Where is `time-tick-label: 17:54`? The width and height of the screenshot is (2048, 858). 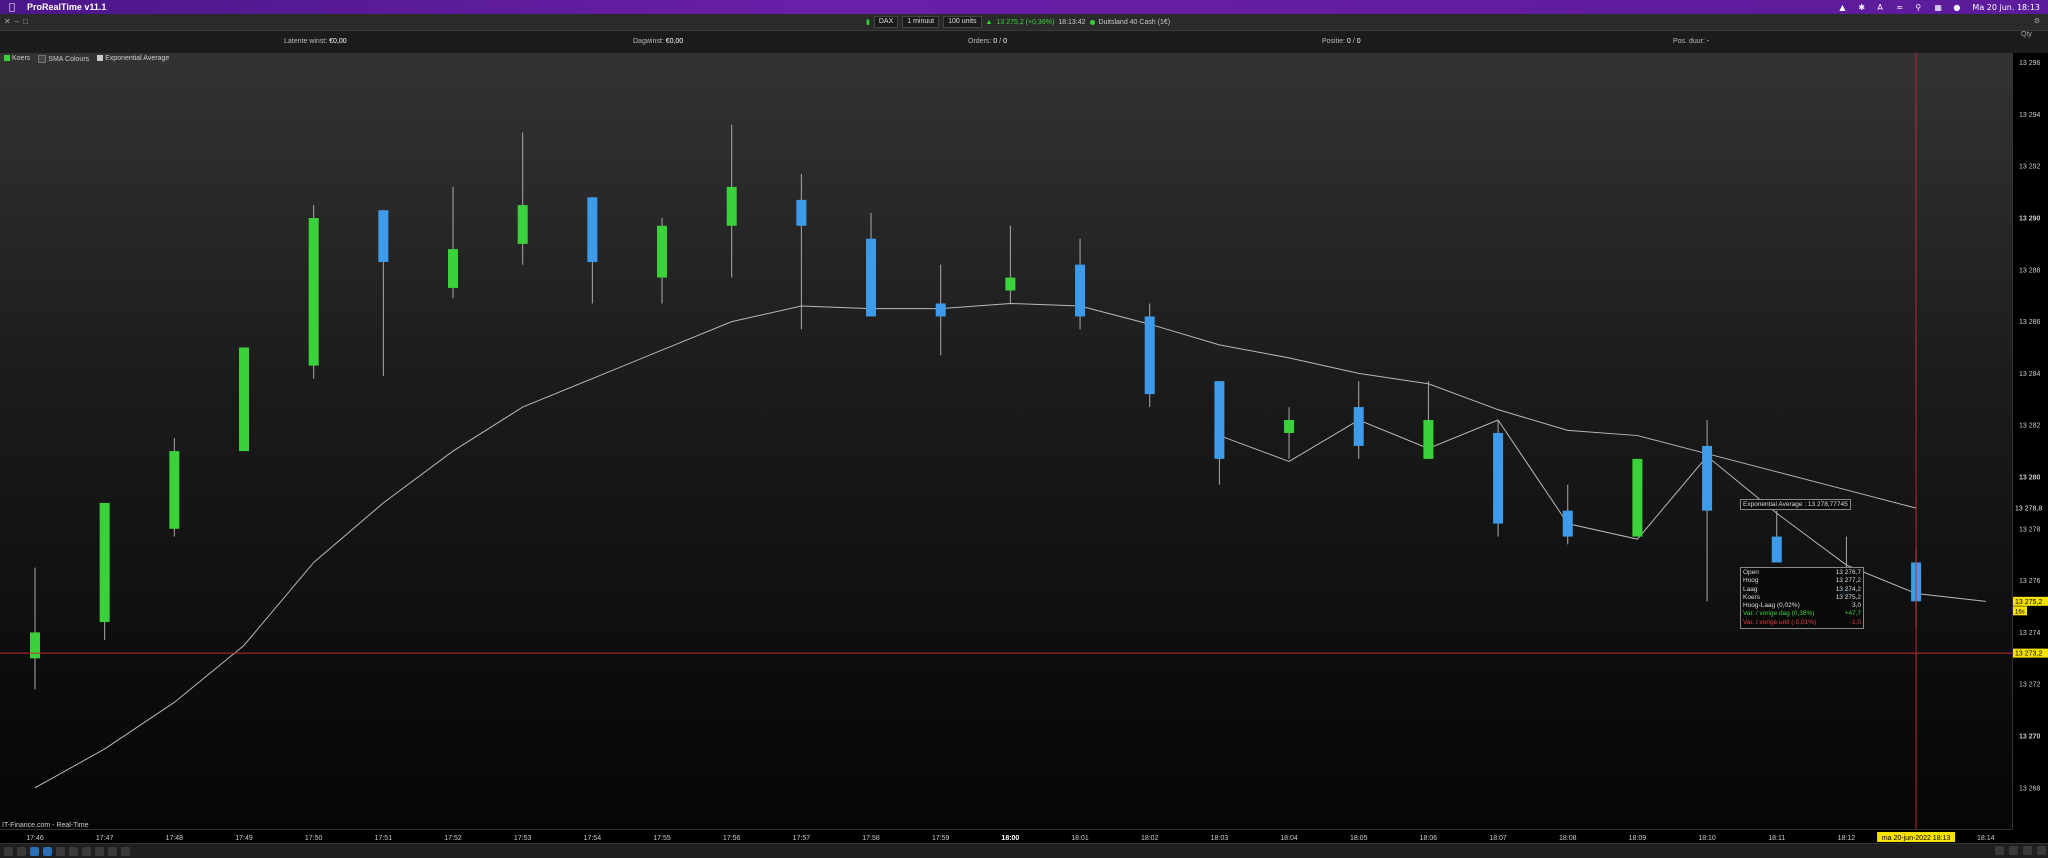 time-tick-label: 17:54 is located at coordinates (593, 838).